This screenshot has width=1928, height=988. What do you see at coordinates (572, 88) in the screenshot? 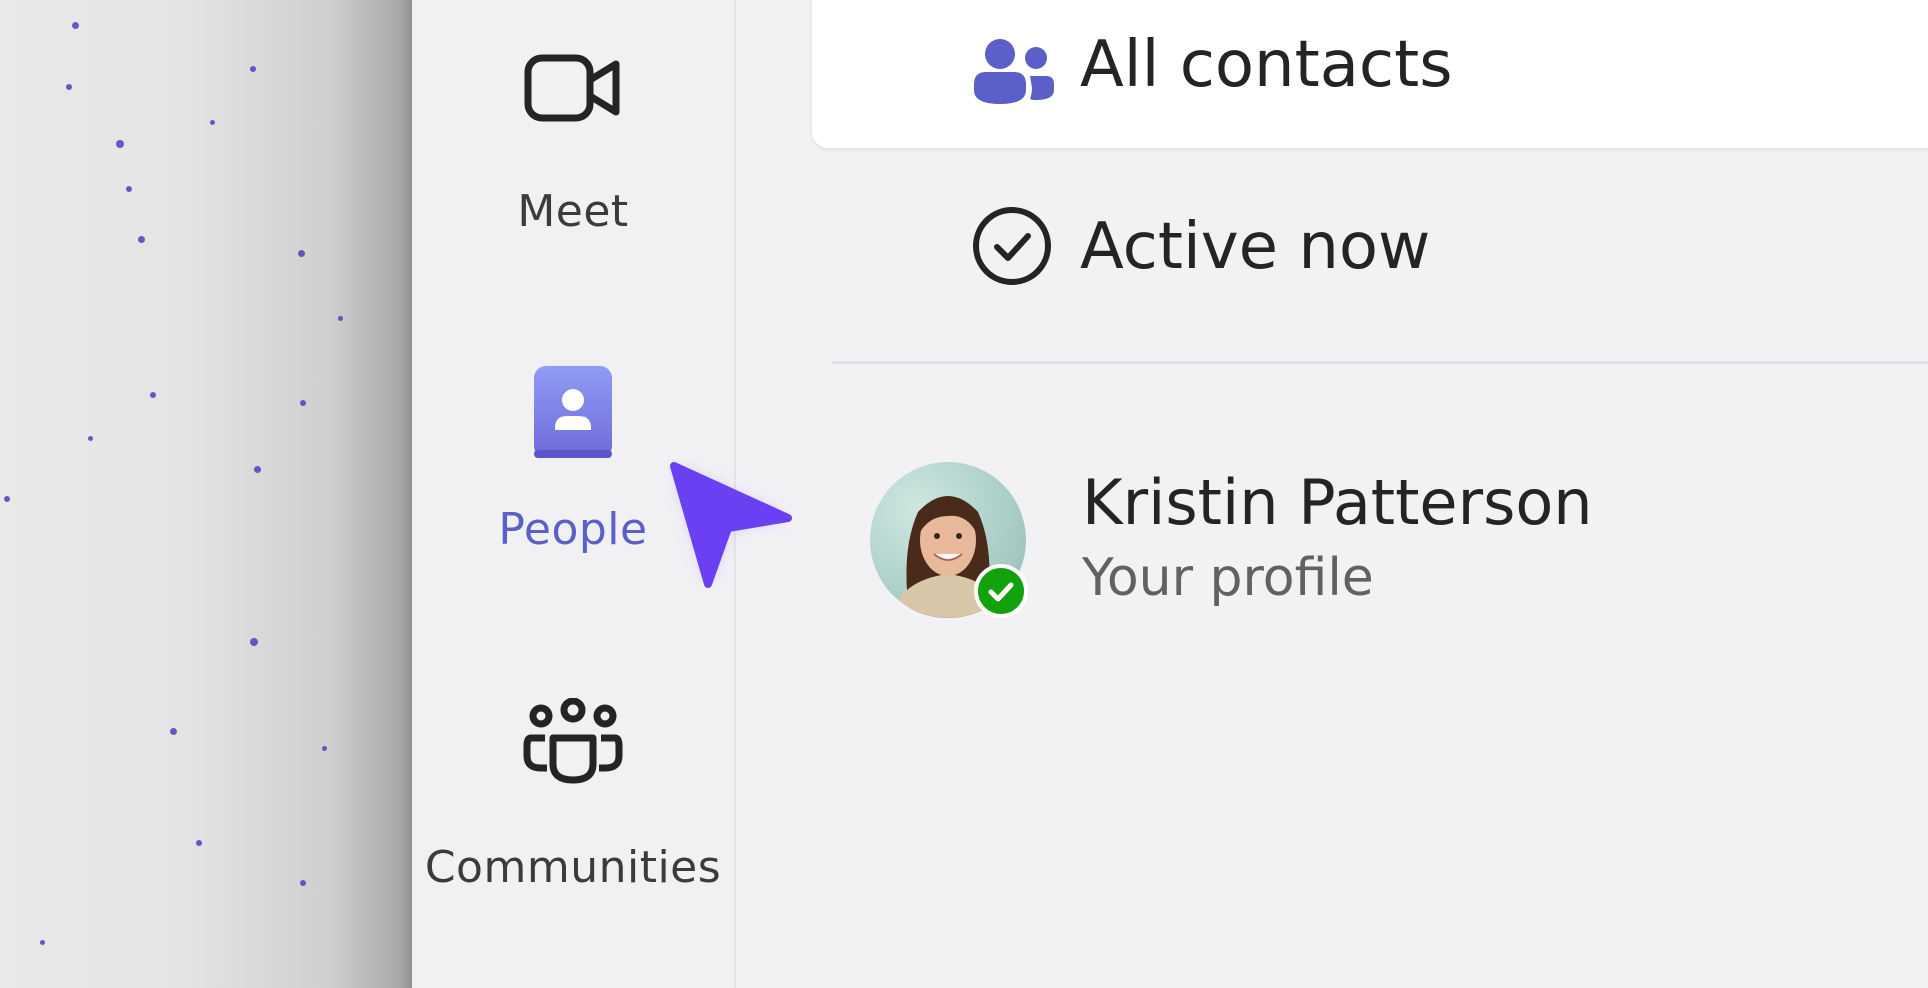
I see `video-camera-icon` at bounding box center [572, 88].